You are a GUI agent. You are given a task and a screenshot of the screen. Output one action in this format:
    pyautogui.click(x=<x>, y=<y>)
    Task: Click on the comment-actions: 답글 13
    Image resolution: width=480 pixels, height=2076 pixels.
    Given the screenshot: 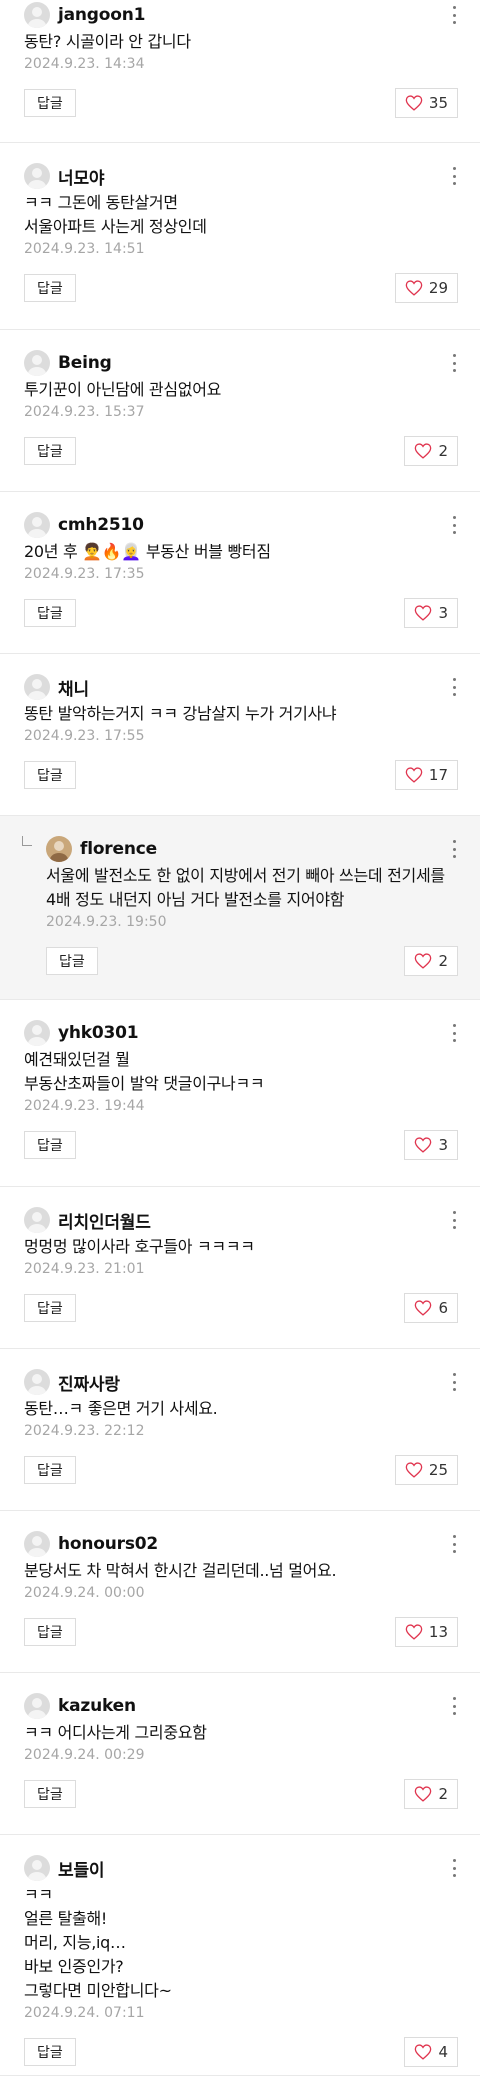 What is the action you would take?
    pyautogui.click(x=241, y=1632)
    